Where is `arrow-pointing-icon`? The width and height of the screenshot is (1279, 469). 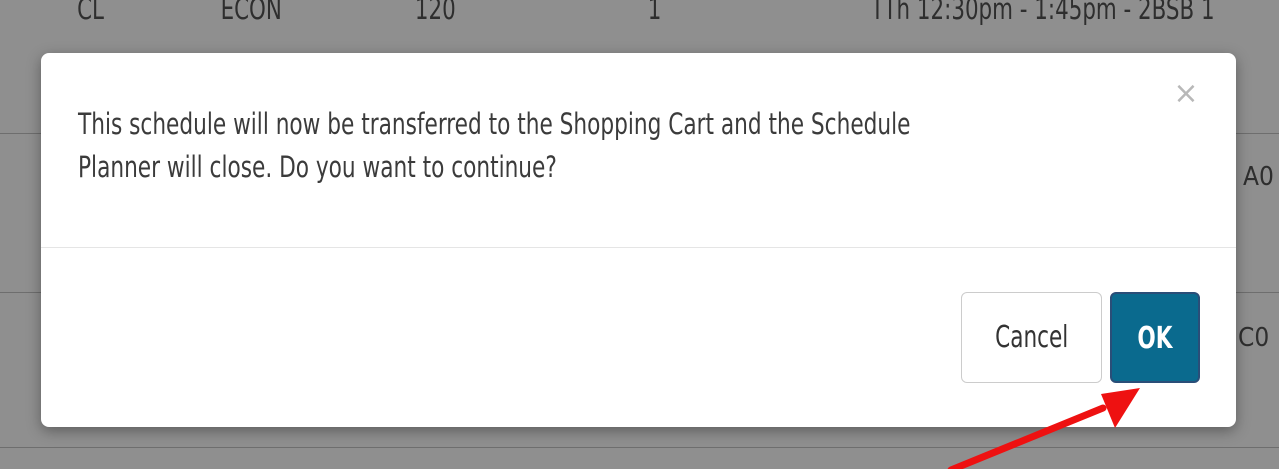 arrow-pointing-icon is located at coordinates (1043, 428).